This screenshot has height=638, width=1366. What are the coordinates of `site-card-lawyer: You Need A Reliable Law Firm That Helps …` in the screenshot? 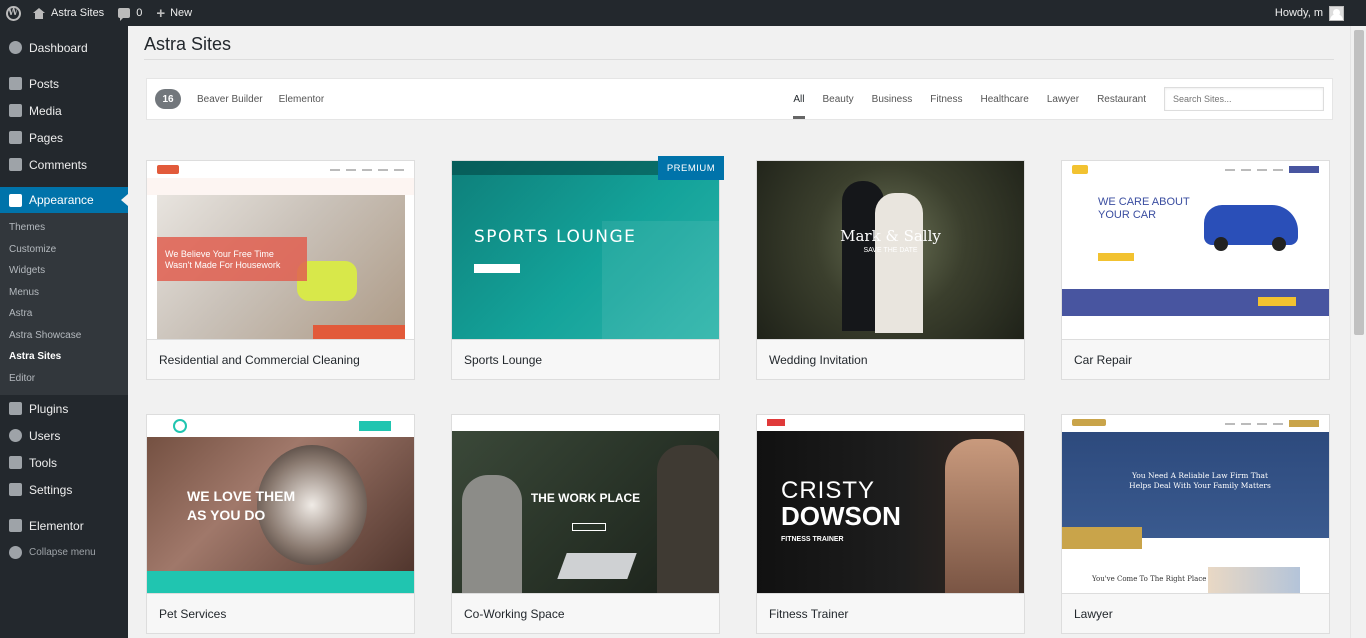 It's located at (1195, 524).